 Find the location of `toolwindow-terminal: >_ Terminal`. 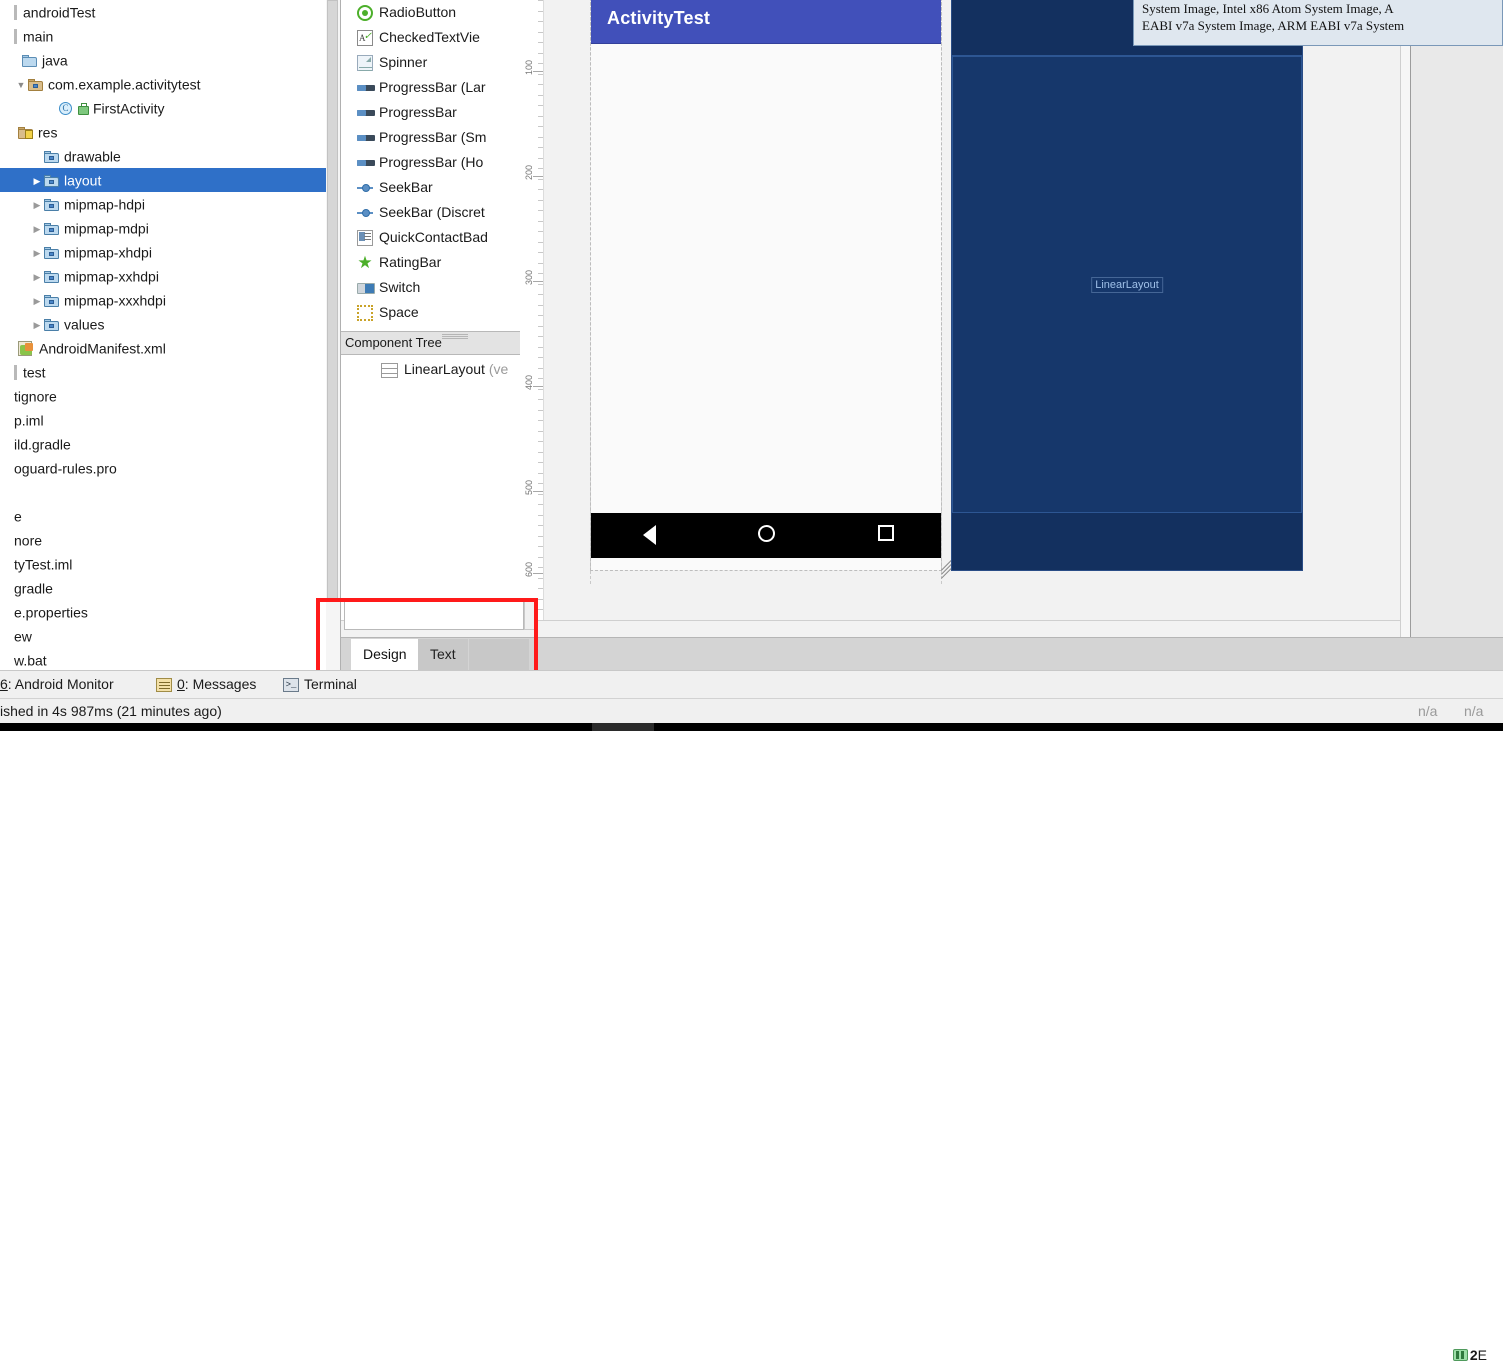

toolwindow-terminal: >_ Terminal is located at coordinates (320, 684).